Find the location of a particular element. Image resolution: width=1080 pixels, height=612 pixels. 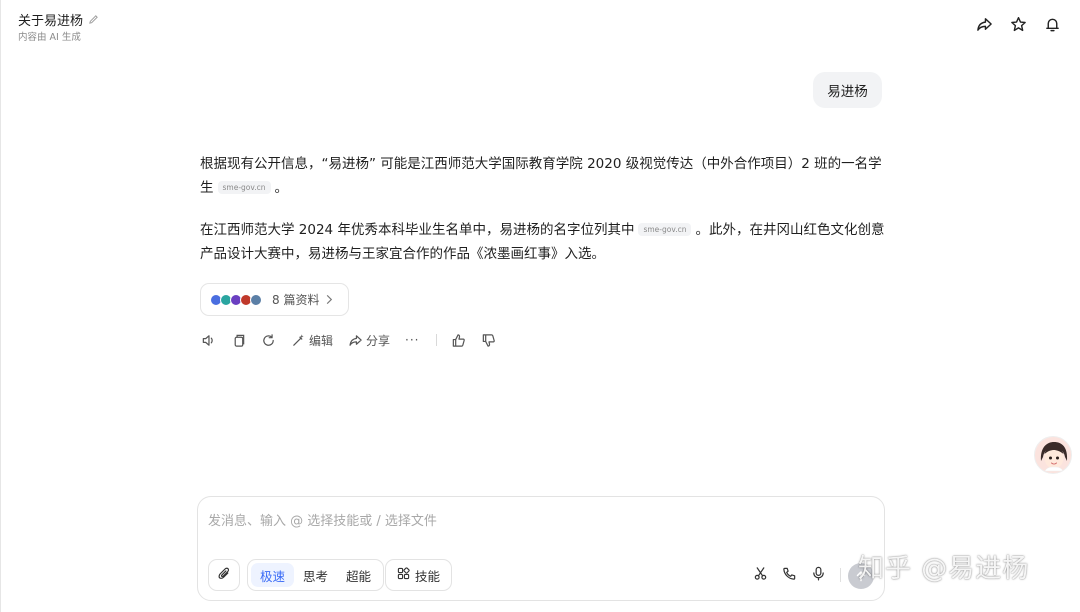

thumbs-up-icon is located at coordinates (458, 340).